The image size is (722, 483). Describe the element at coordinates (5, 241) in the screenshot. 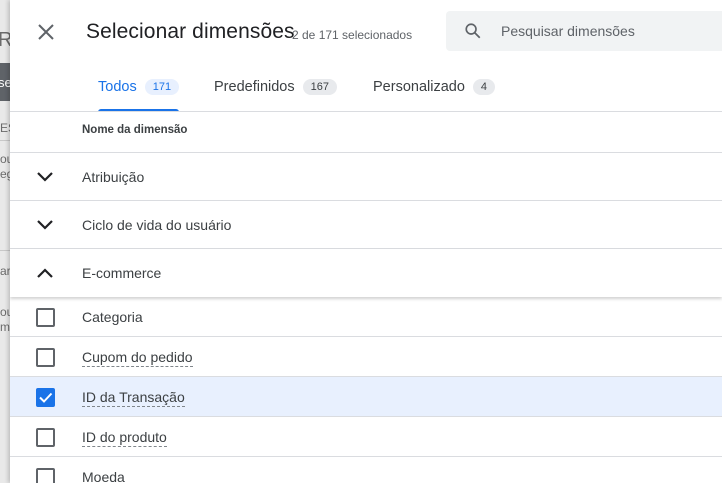

I see `background-page: R se ES ou eg ar ou m` at that location.